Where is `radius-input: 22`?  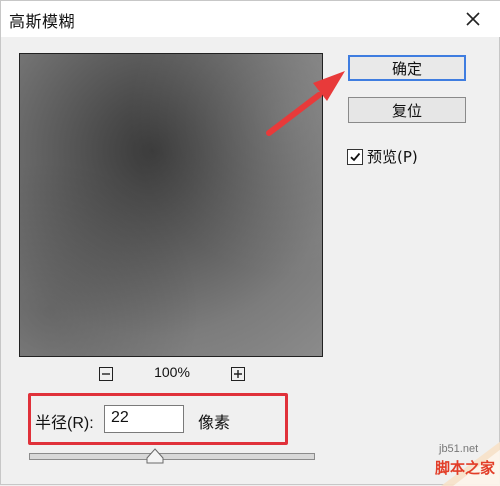 radius-input: 22 is located at coordinates (144, 419).